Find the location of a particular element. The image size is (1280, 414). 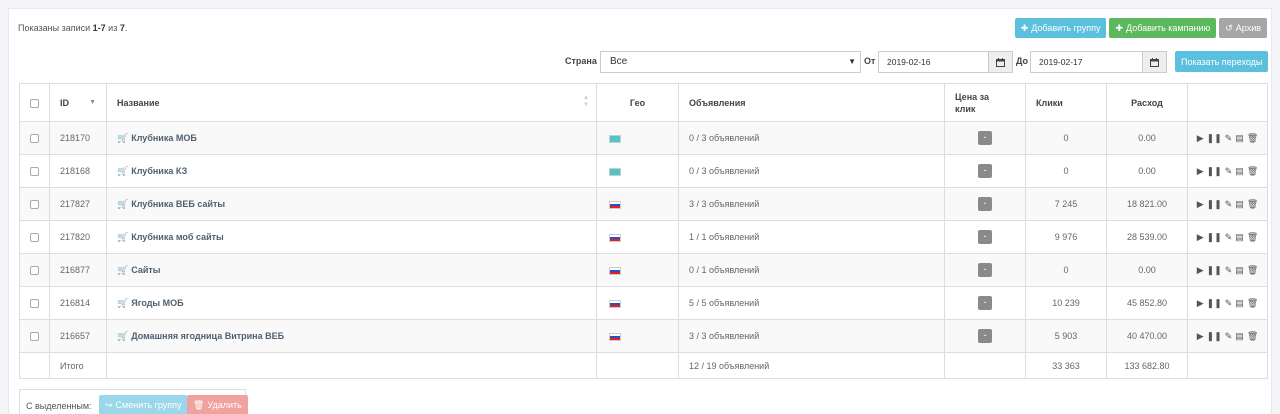

bulk-label: С выделенным: is located at coordinates (59, 406).